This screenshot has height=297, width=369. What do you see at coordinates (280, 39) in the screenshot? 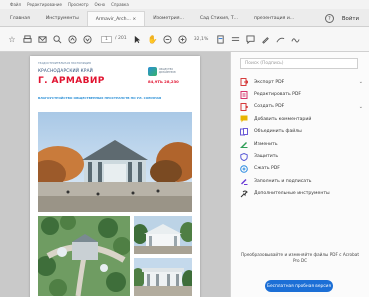
I see `draw-icon` at bounding box center [280, 39].